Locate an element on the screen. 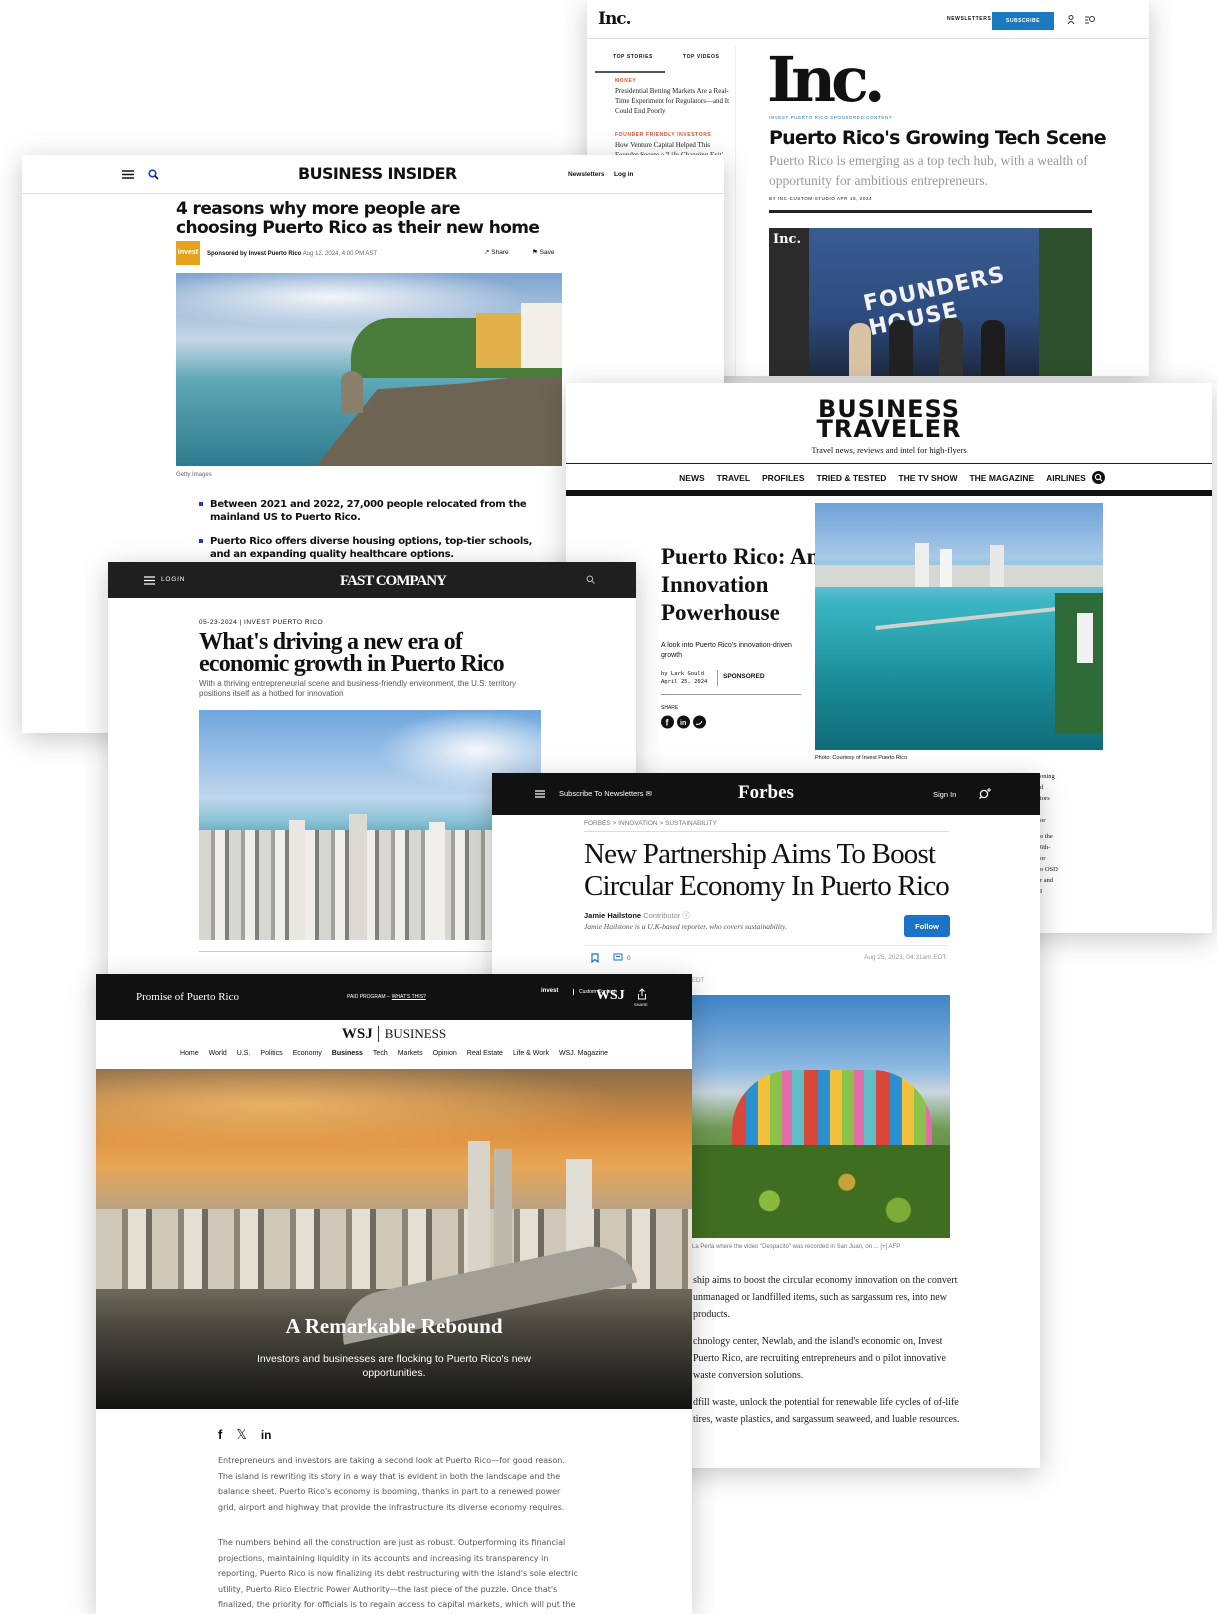 The image size is (1217, 1614). fc-logo: FAST COMPANY is located at coordinates (393, 581).